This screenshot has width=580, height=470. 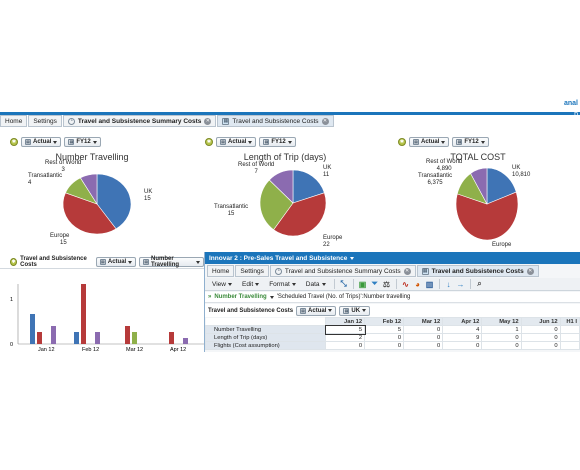 I want to click on label-value: 11, so click(x=326, y=175).